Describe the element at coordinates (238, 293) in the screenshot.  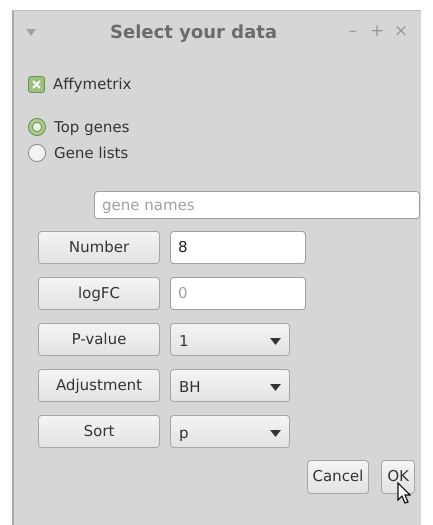
I see `parameter-field: 0` at that location.